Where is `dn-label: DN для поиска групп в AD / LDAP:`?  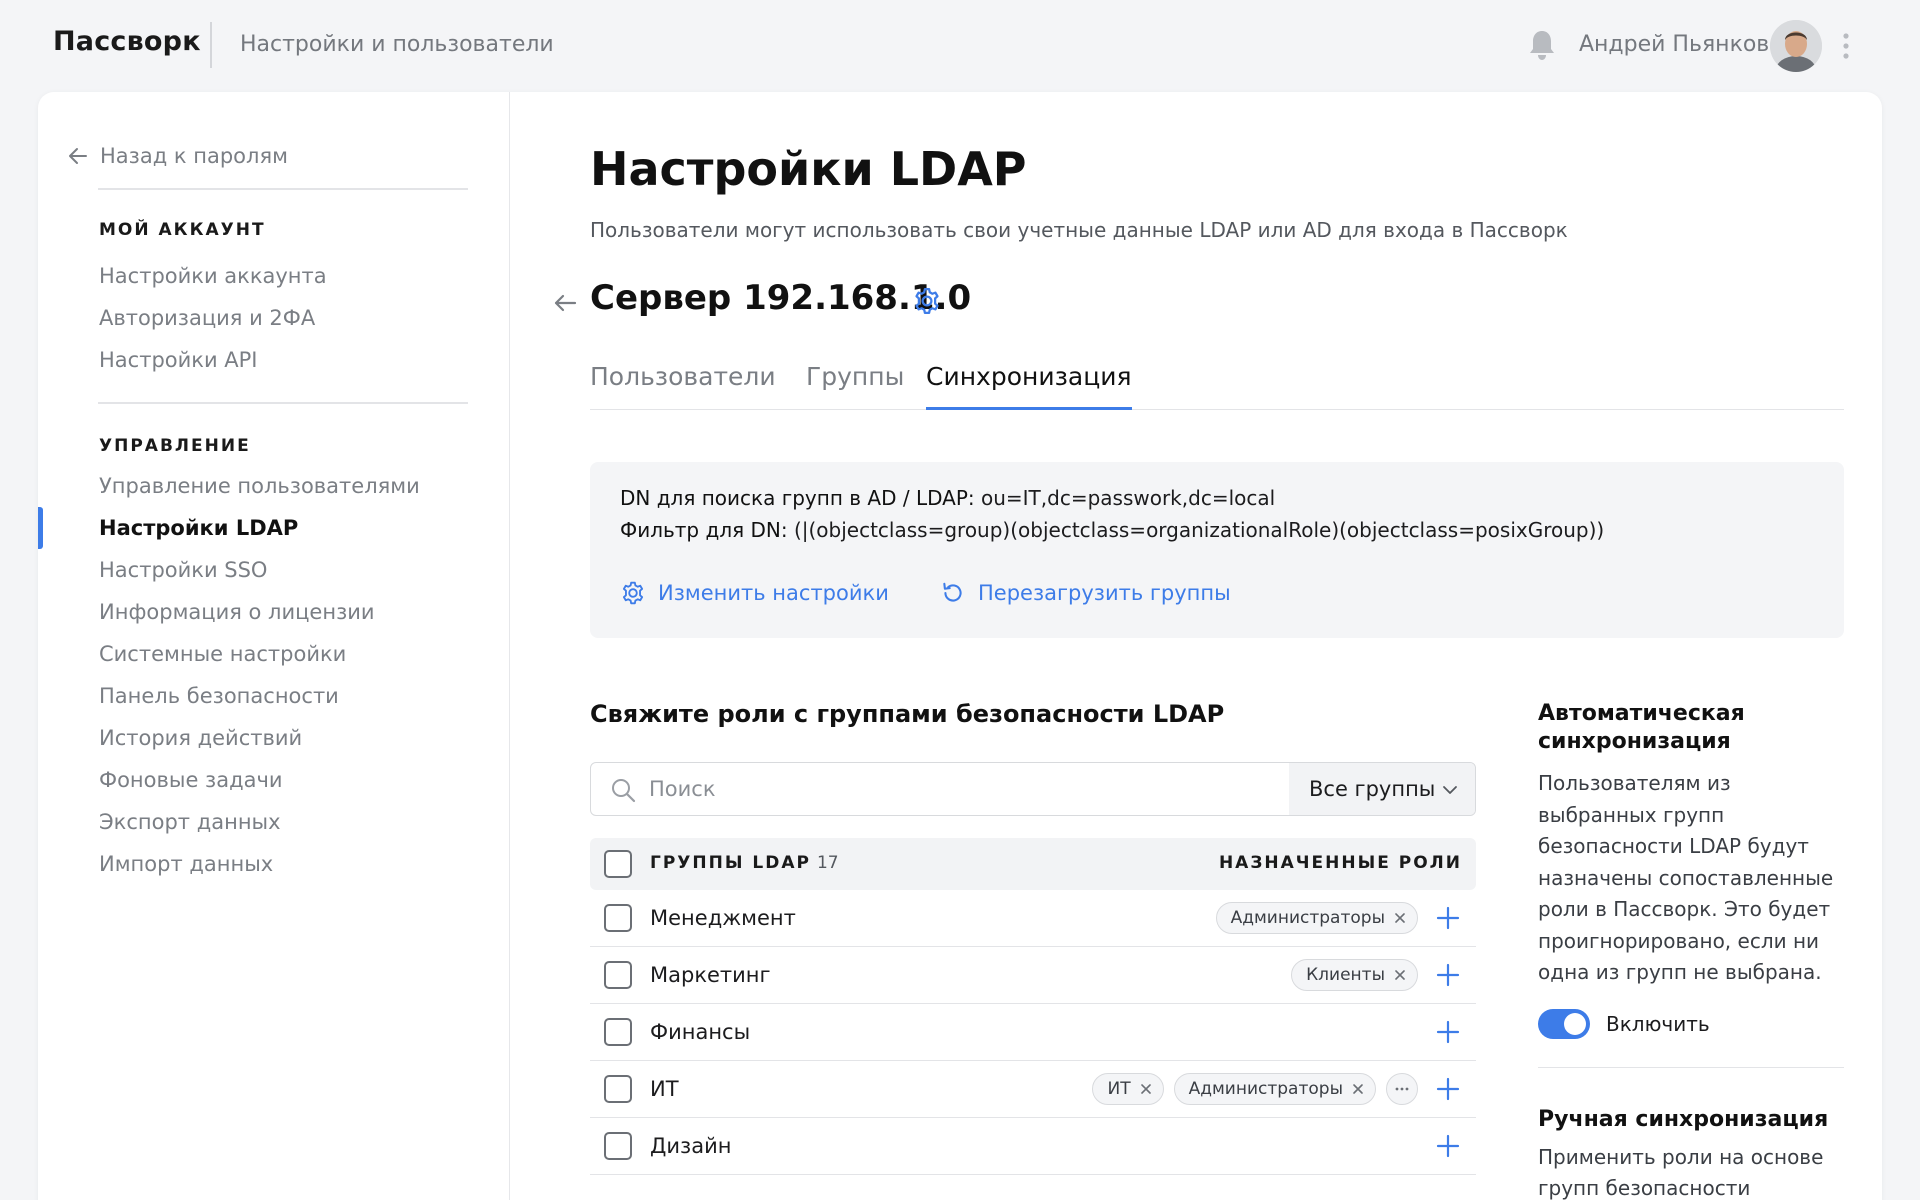
dn-label: DN для поиска групп в AD / LDAP: is located at coordinates (797, 498).